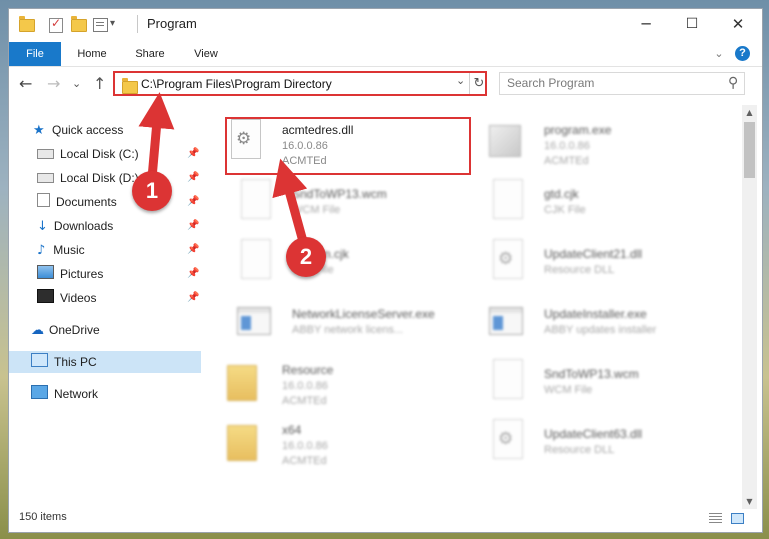 The width and height of the screenshot is (769, 539). What do you see at coordinates (75, 362) in the screenshot?
I see `sidebar-item-label: This PC` at bounding box center [75, 362].